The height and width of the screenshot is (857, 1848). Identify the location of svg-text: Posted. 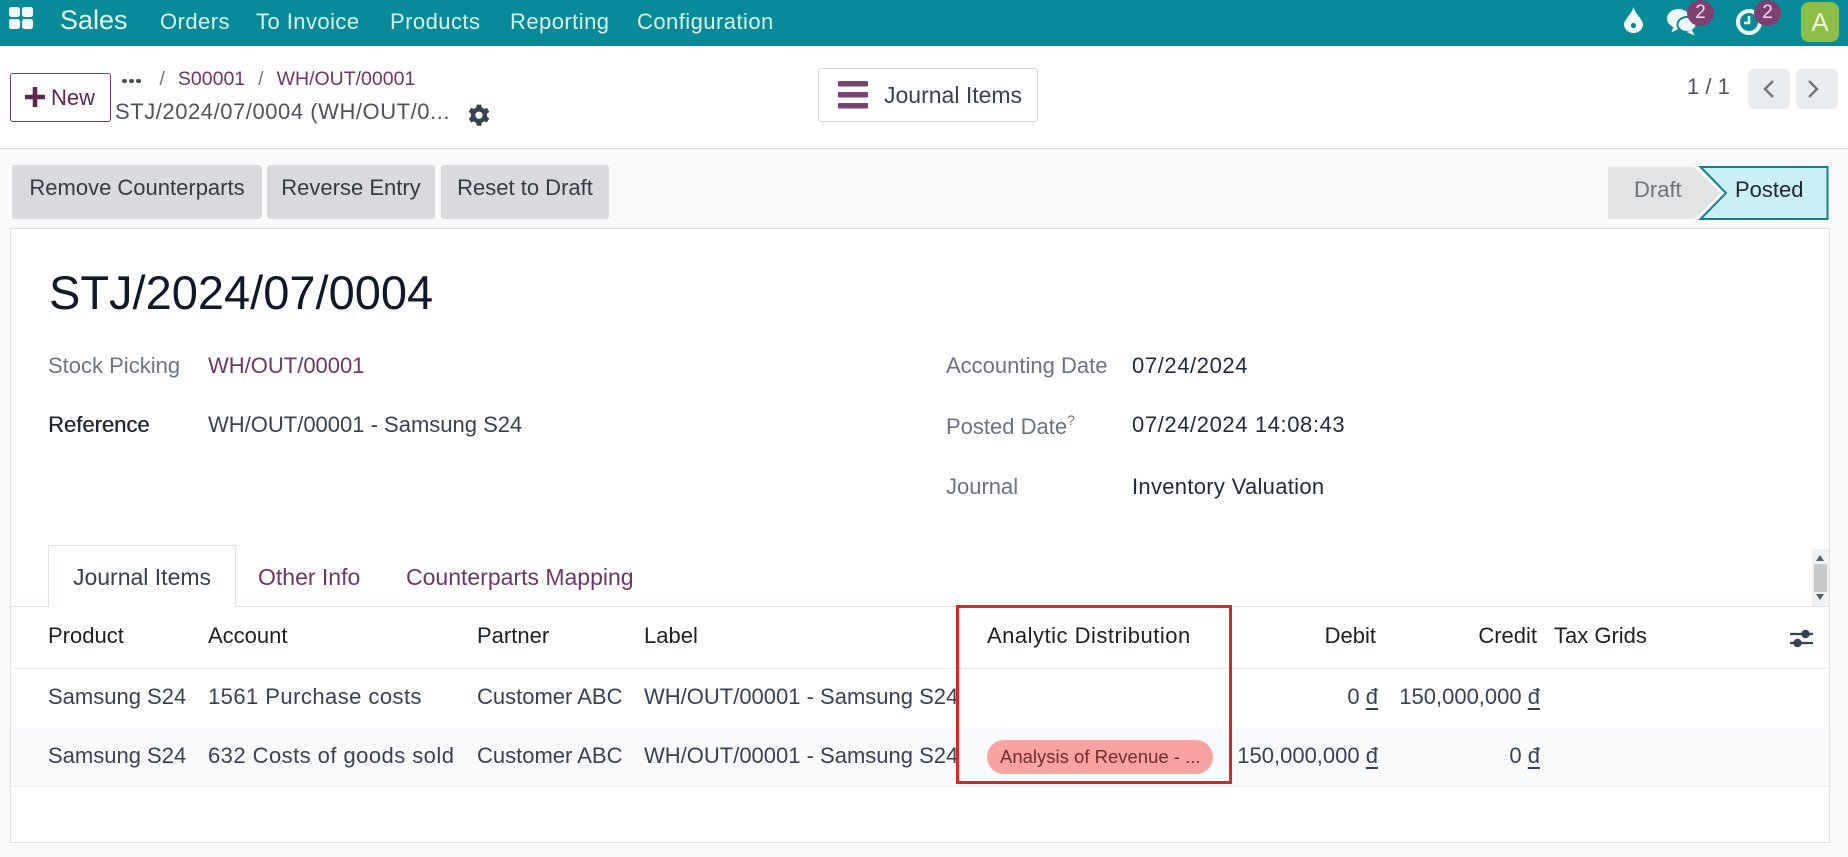
(1769, 189).